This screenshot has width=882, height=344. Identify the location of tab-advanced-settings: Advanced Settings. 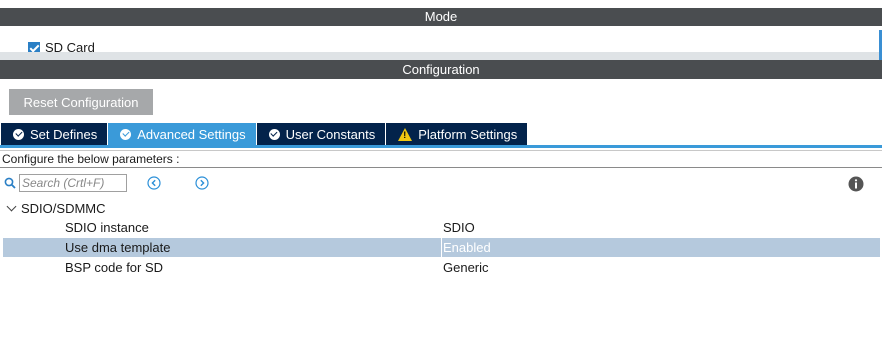
(182, 134).